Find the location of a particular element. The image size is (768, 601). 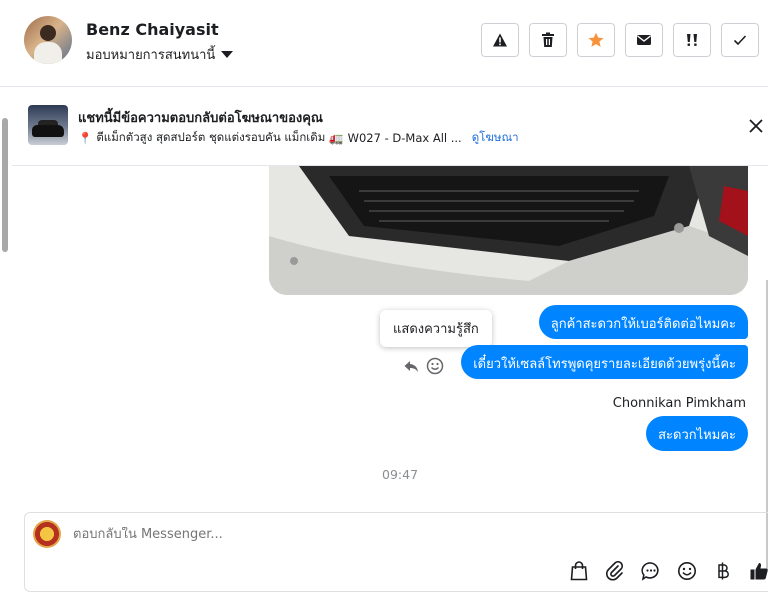

close-banner-button is located at coordinates (756, 126).